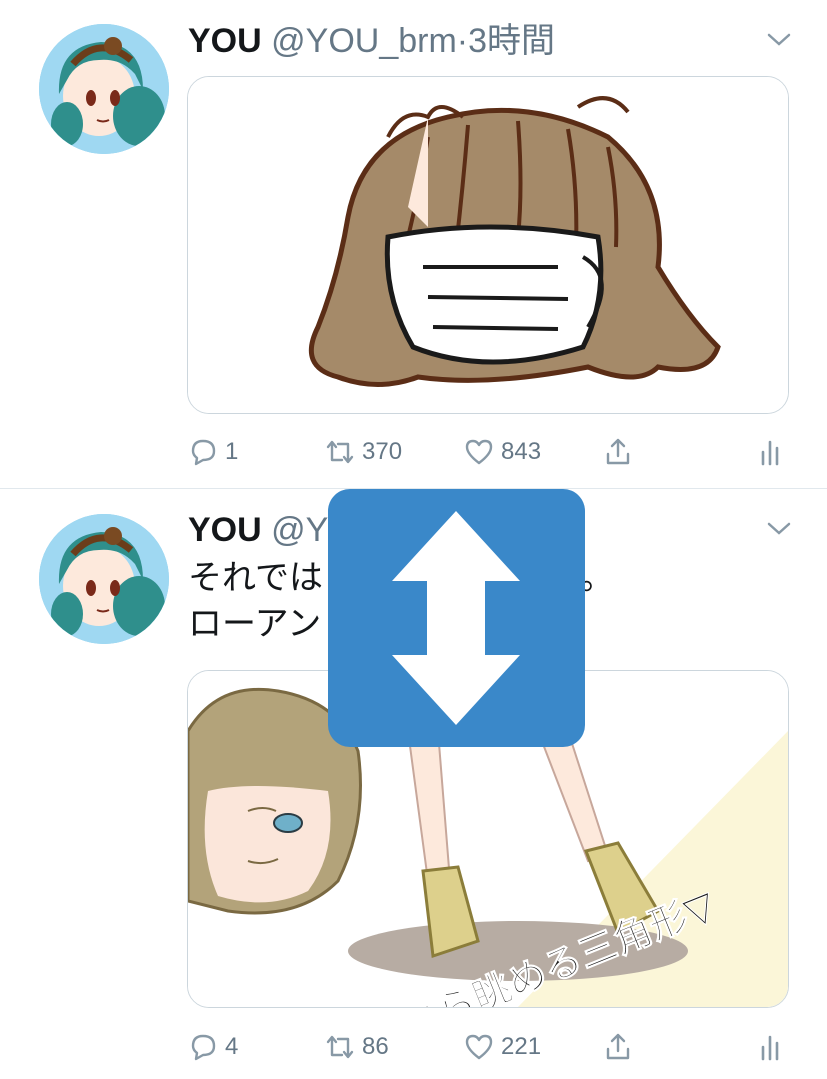 Image resolution: width=827 pixels, height=1079 pixels. Describe the element at coordinates (255, 601) in the screenshot. I see `tweet-text: それでは ローアン` at that location.